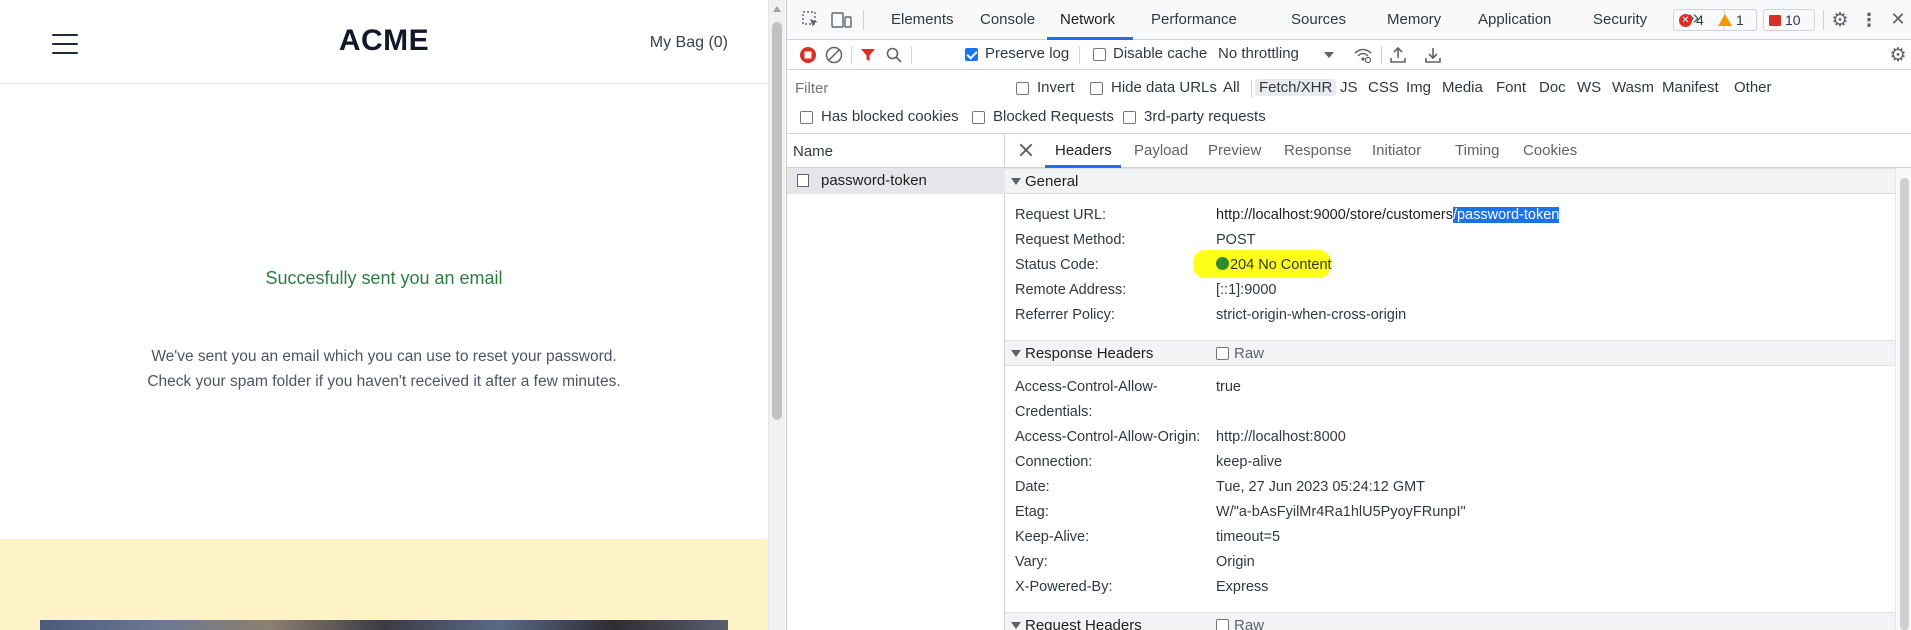 The height and width of the screenshot is (630, 1911). I want to click on close-icon, so click(1026, 150).